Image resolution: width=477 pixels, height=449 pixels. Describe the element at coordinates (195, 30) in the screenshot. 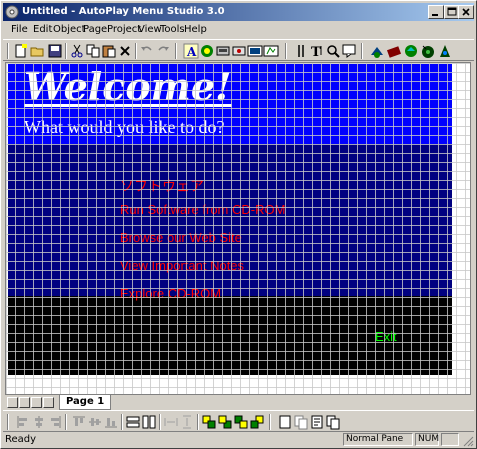

I see `menu-help: Help` at that location.